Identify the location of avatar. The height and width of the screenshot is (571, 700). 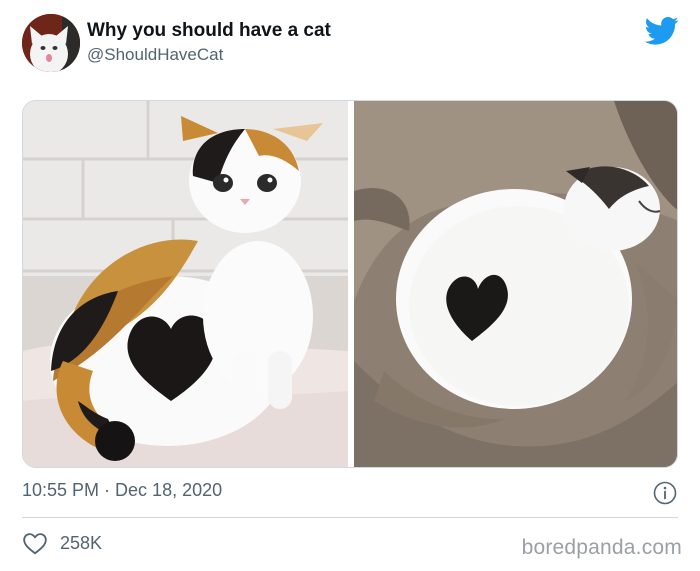
(51, 43).